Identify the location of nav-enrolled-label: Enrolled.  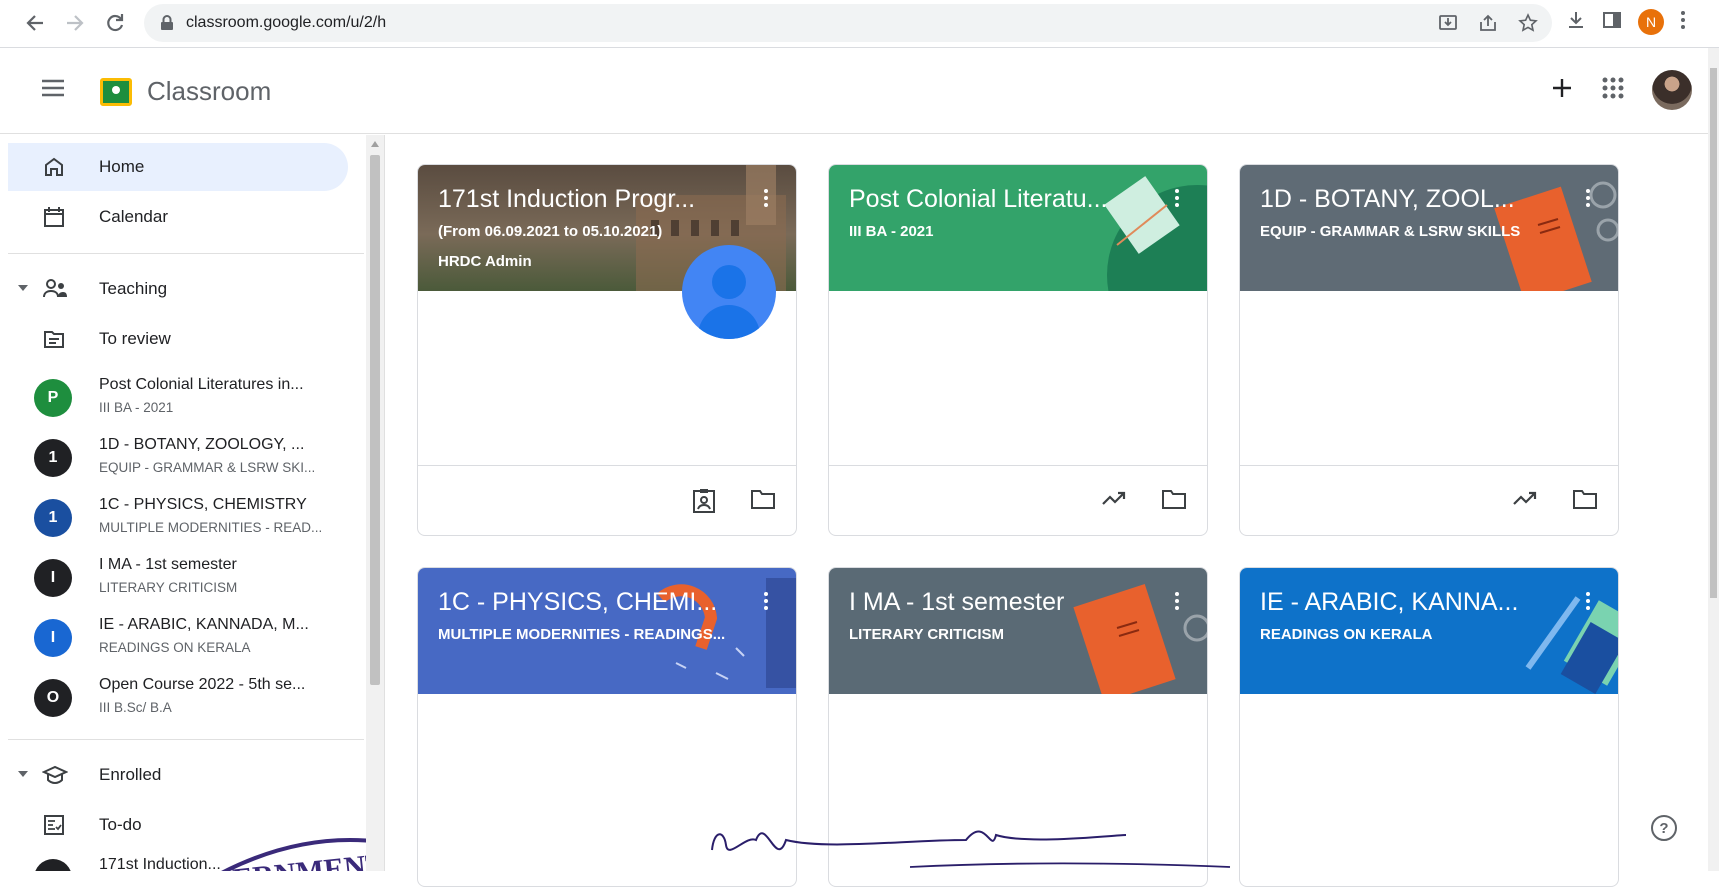
(130, 774).